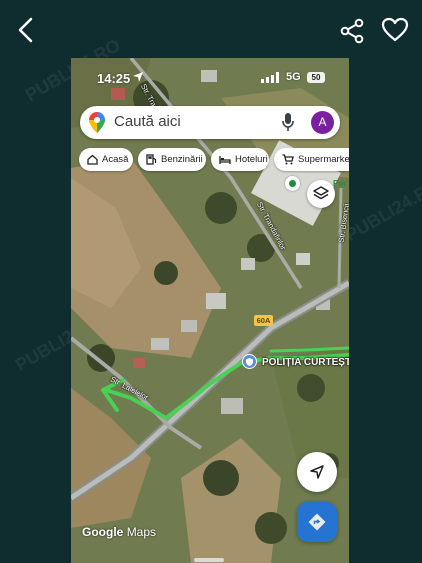 This screenshot has width=422, height=563. Describe the element at coordinates (263, 320) in the screenshot. I see `road-shield: 60A` at that location.